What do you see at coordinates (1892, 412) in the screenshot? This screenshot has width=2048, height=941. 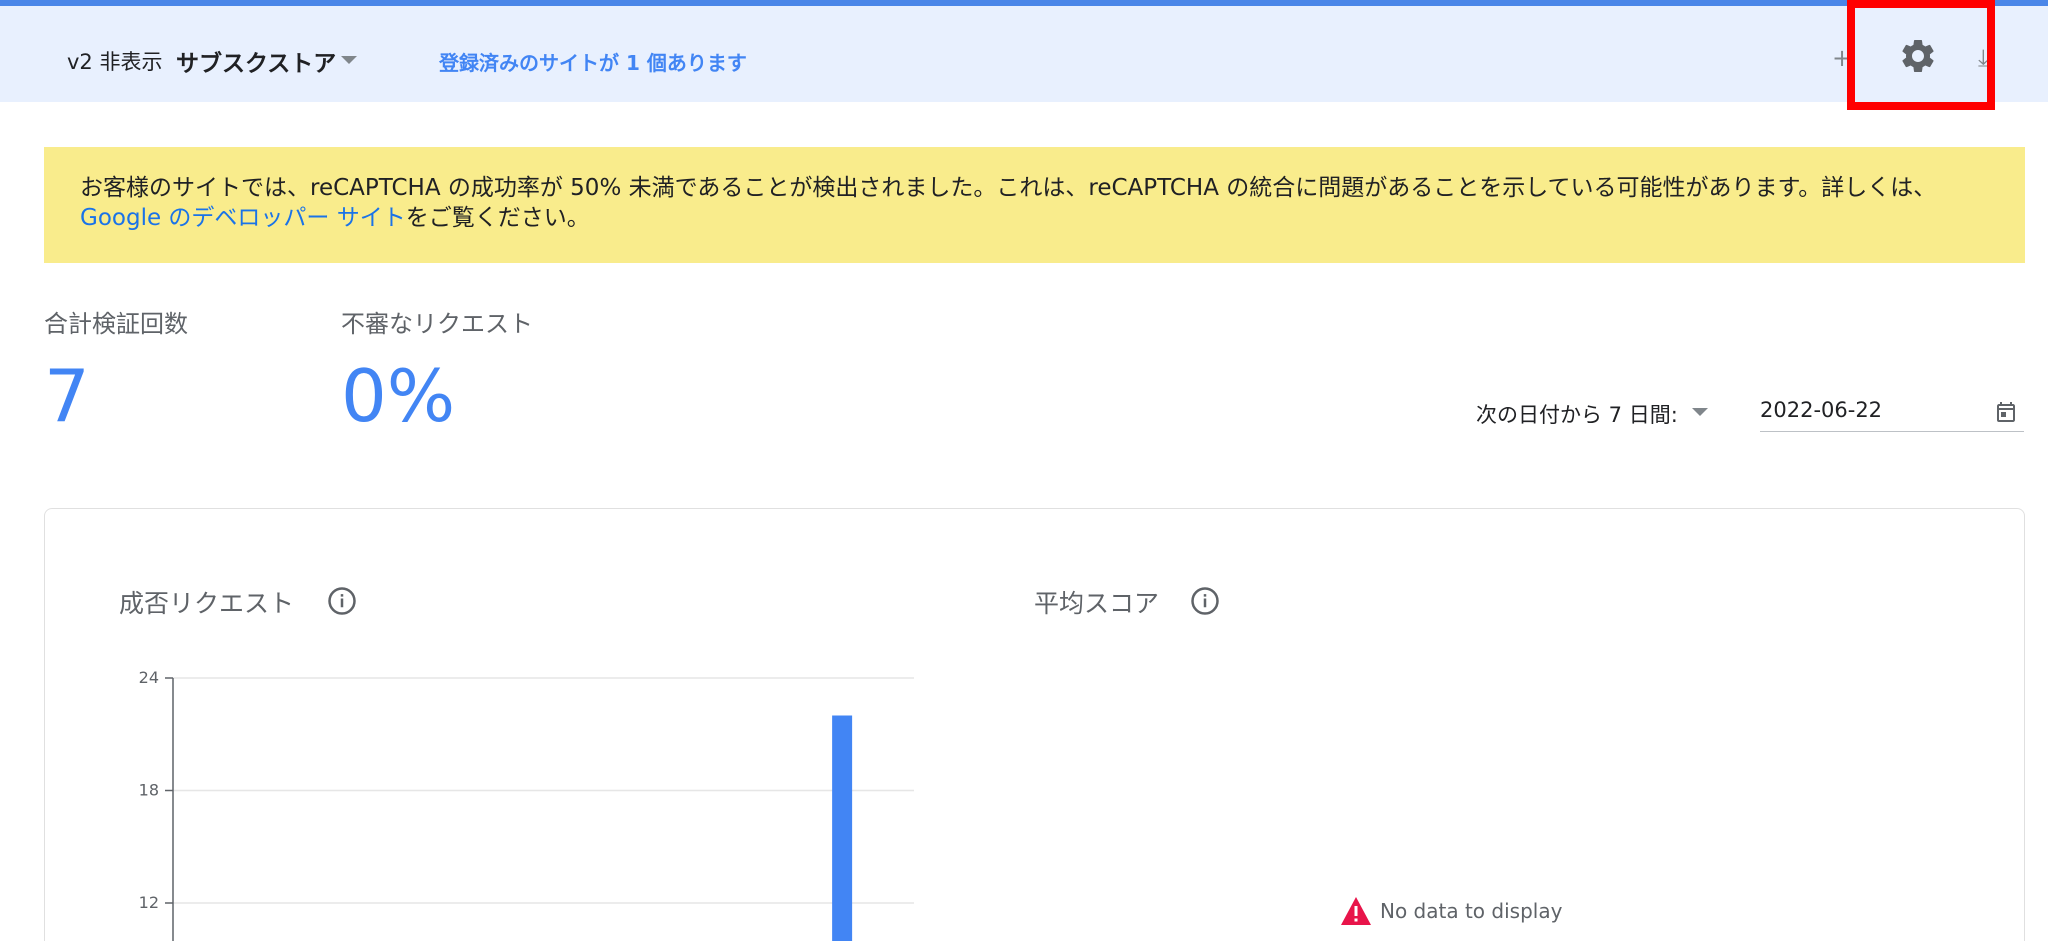 I see `start-date-field: 2022-06-22` at bounding box center [1892, 412].